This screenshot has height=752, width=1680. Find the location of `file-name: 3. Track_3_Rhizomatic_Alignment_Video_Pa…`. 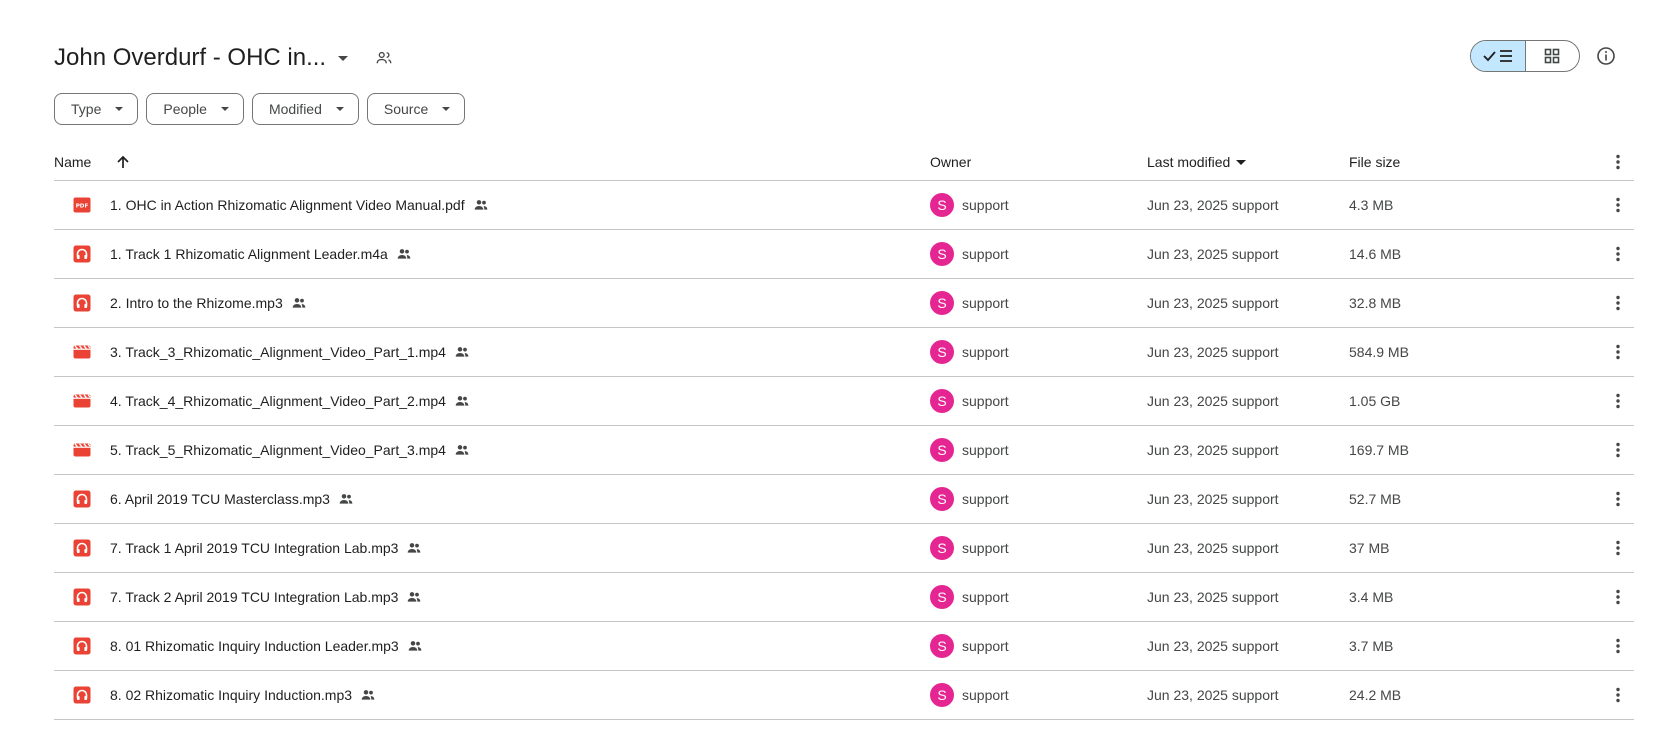

file-name: 3. Track_3_Rhizomatic_Alignment_Video_Pa… is located at coordinates (278, 352).